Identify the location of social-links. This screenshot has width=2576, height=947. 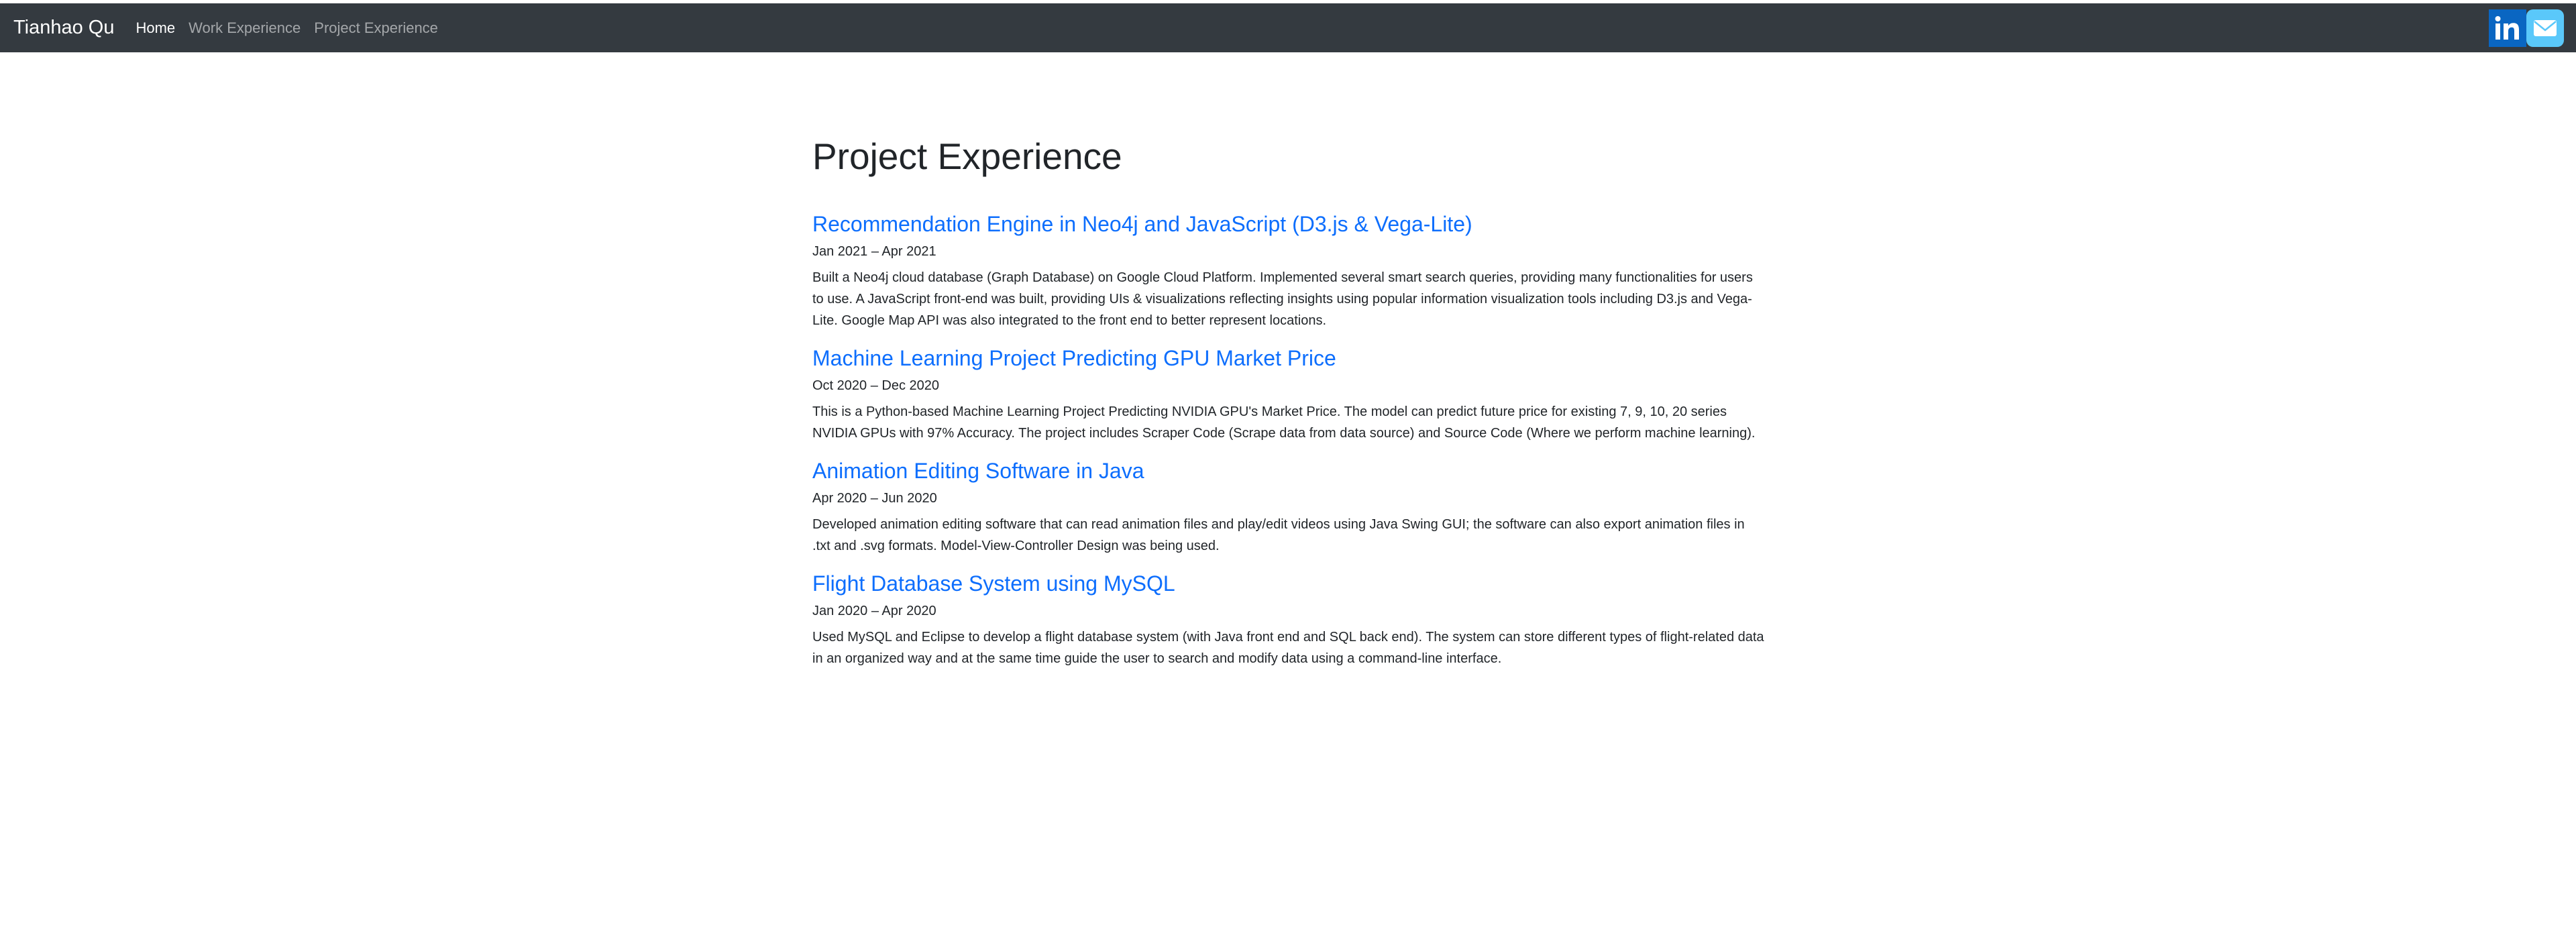
(2526, 28).